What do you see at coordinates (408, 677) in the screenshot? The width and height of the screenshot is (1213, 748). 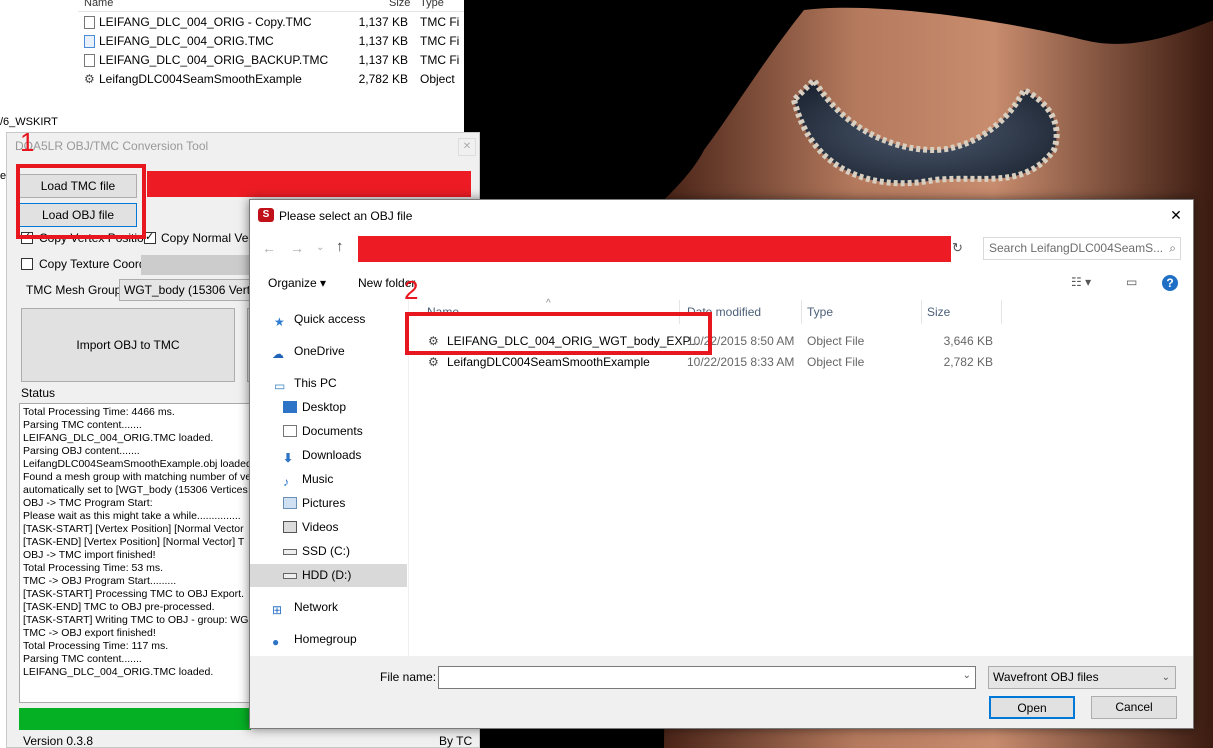 I see `file-name-label: File name:` at bounding box center [408, 677].